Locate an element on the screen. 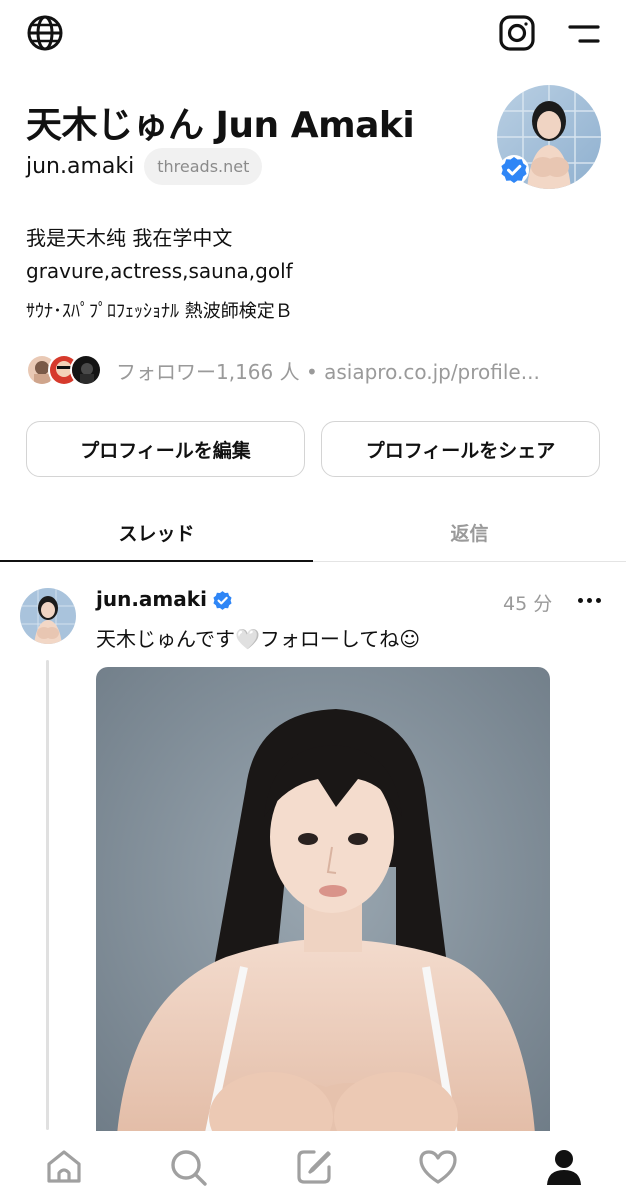  search-icon is located at coordinates (188, 1167).